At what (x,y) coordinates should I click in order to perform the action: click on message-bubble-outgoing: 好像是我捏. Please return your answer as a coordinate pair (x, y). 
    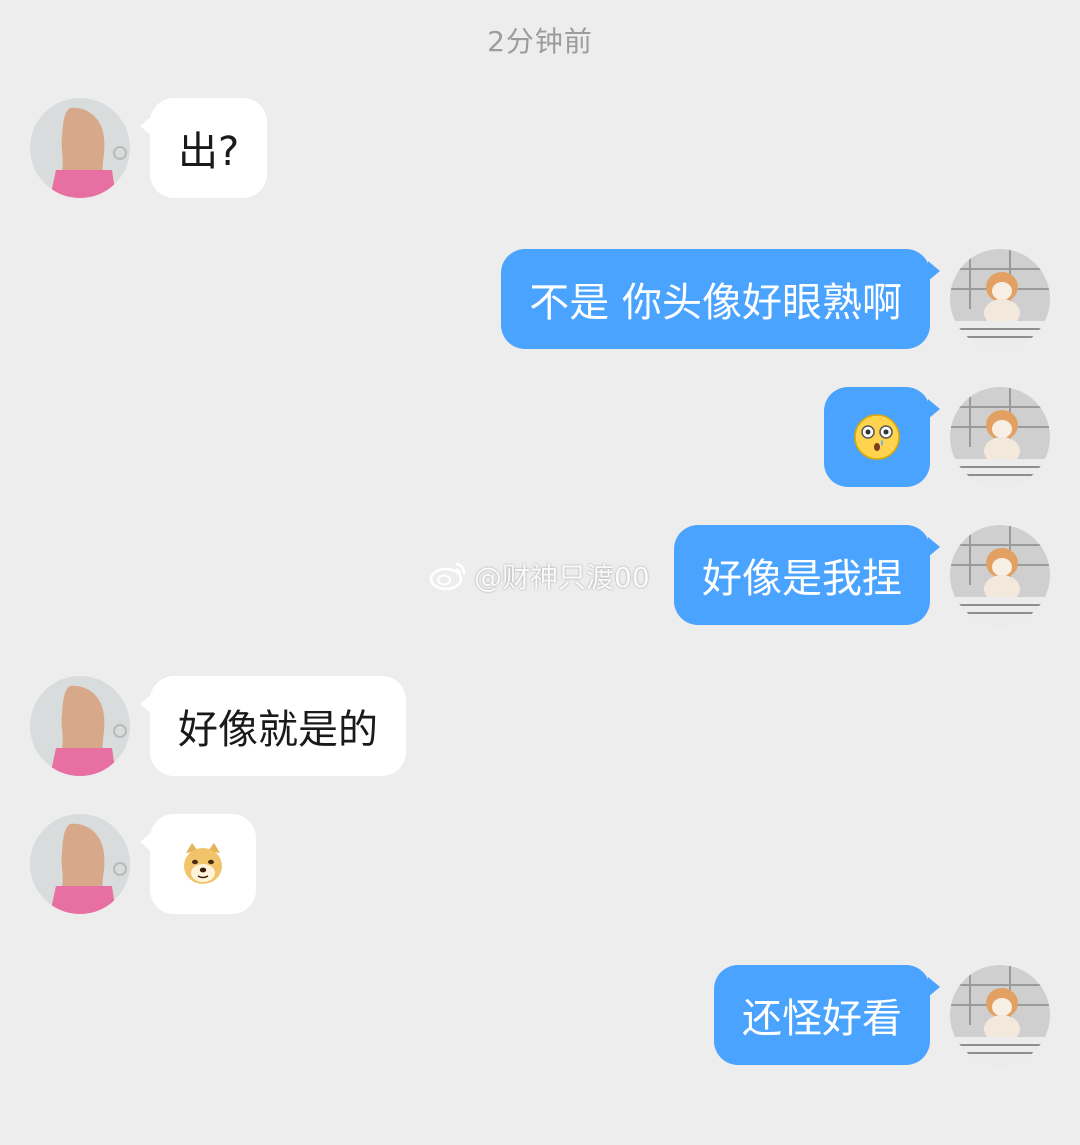
    Looking at the image, I should click on (807, 575).